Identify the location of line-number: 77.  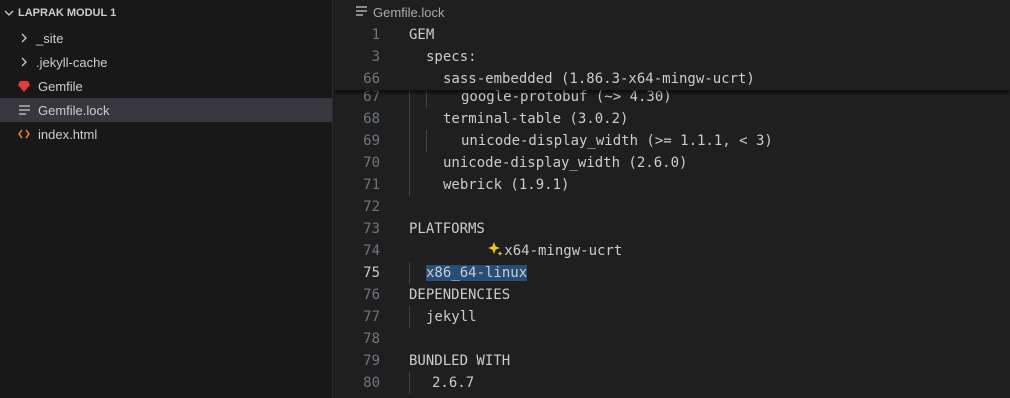
(371, 317).